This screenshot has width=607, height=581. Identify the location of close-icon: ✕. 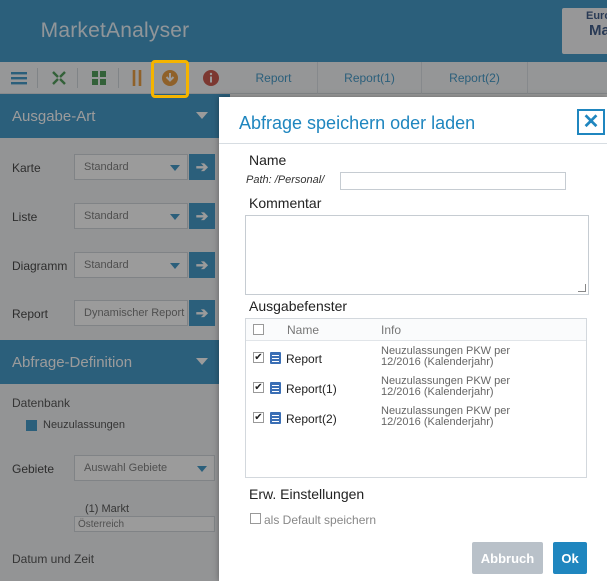
(591, 122).